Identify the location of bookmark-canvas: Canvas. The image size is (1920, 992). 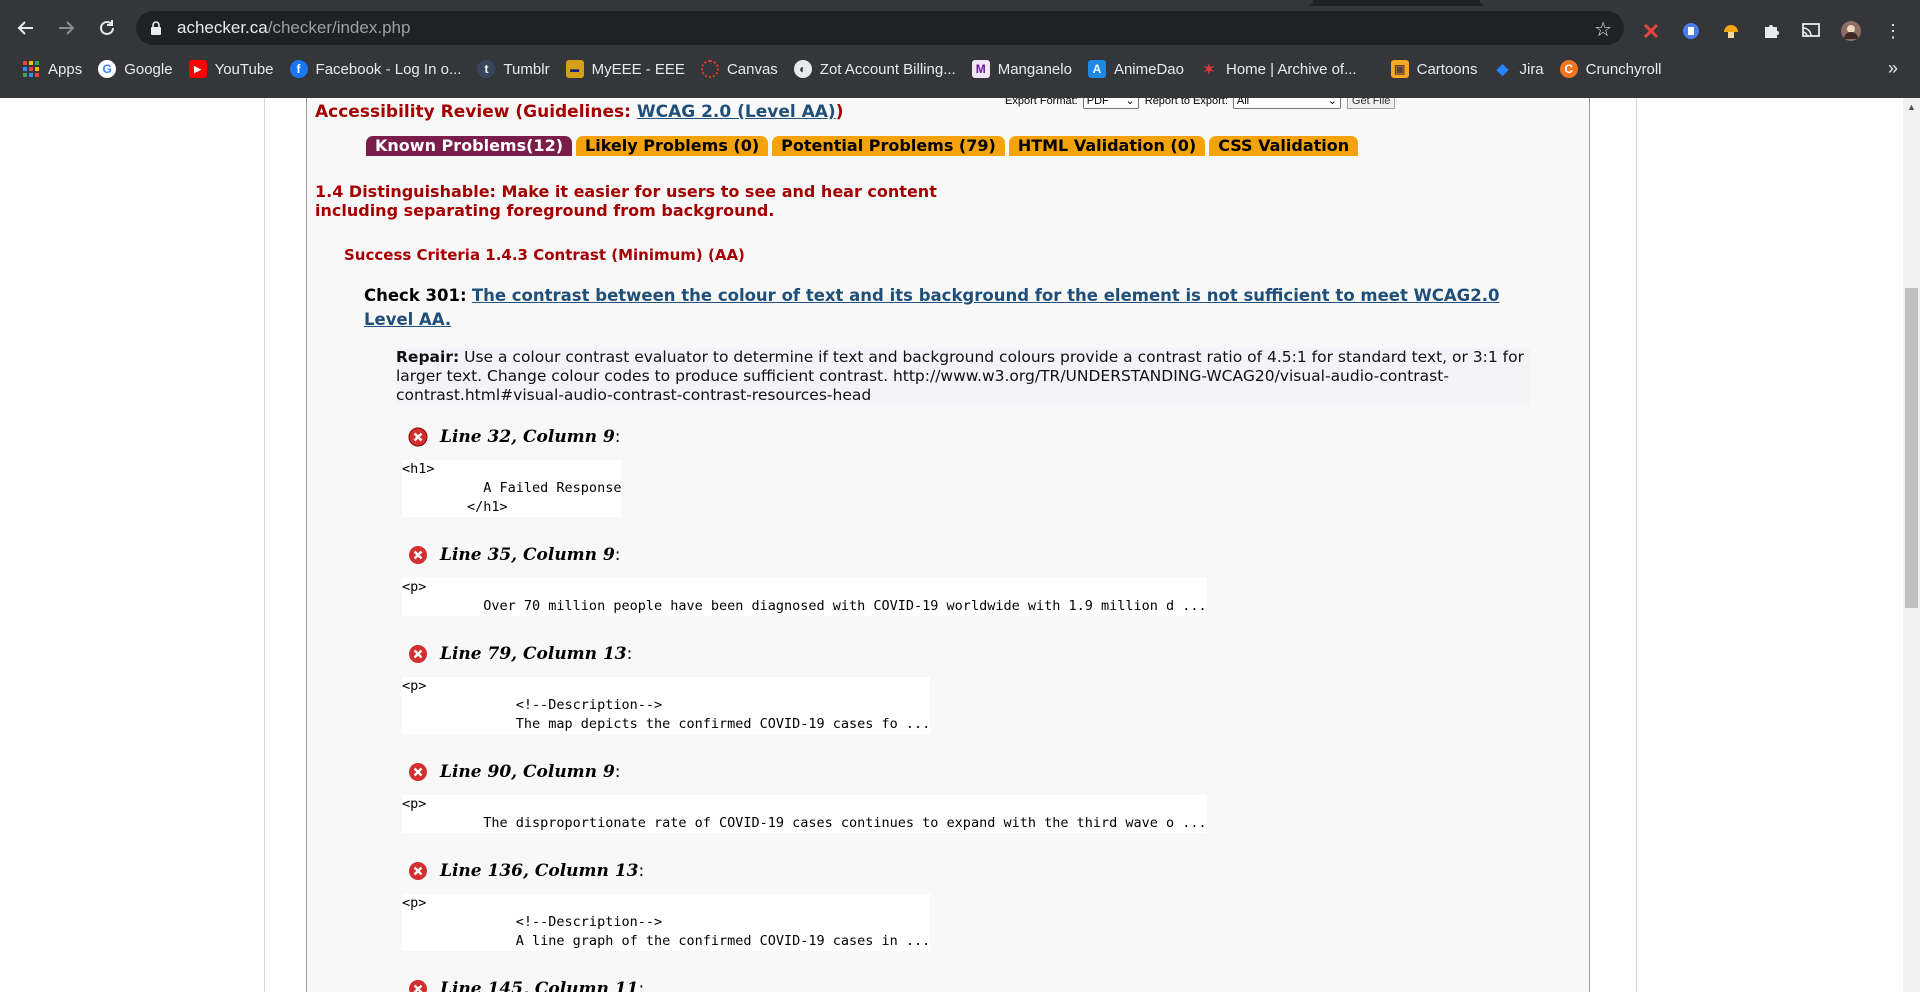
(739, 69).